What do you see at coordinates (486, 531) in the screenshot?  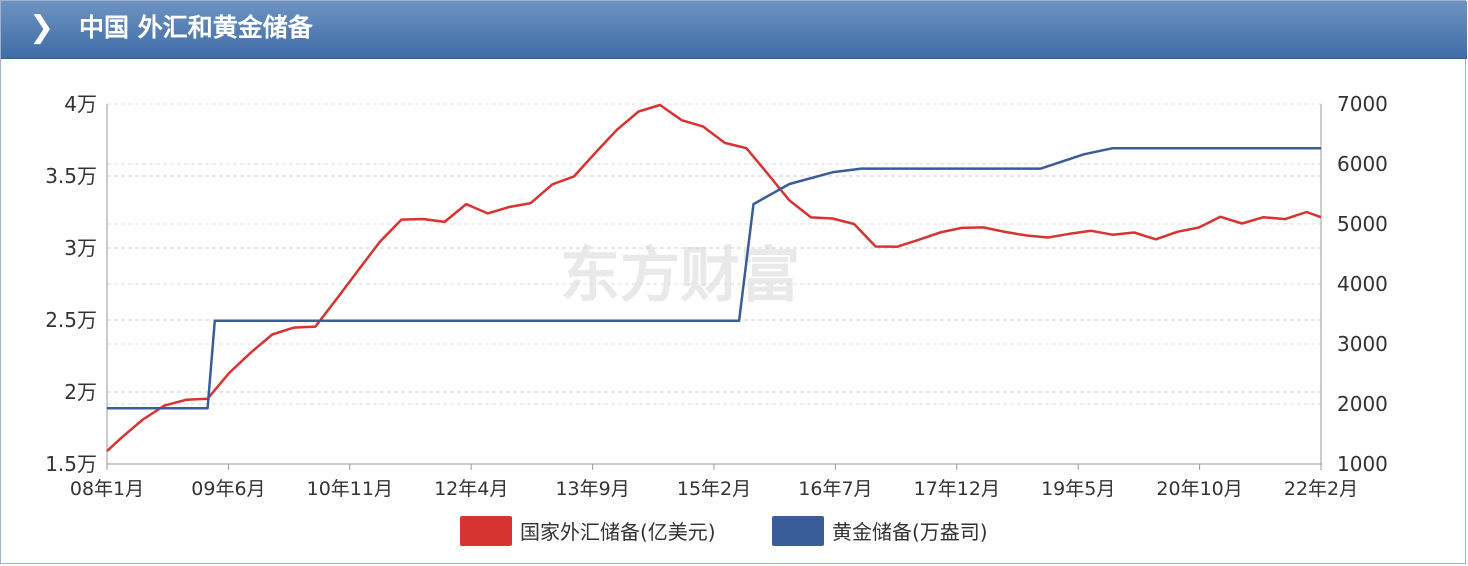 I see `legend-swatch-fx` at bounding box center [486, 531].